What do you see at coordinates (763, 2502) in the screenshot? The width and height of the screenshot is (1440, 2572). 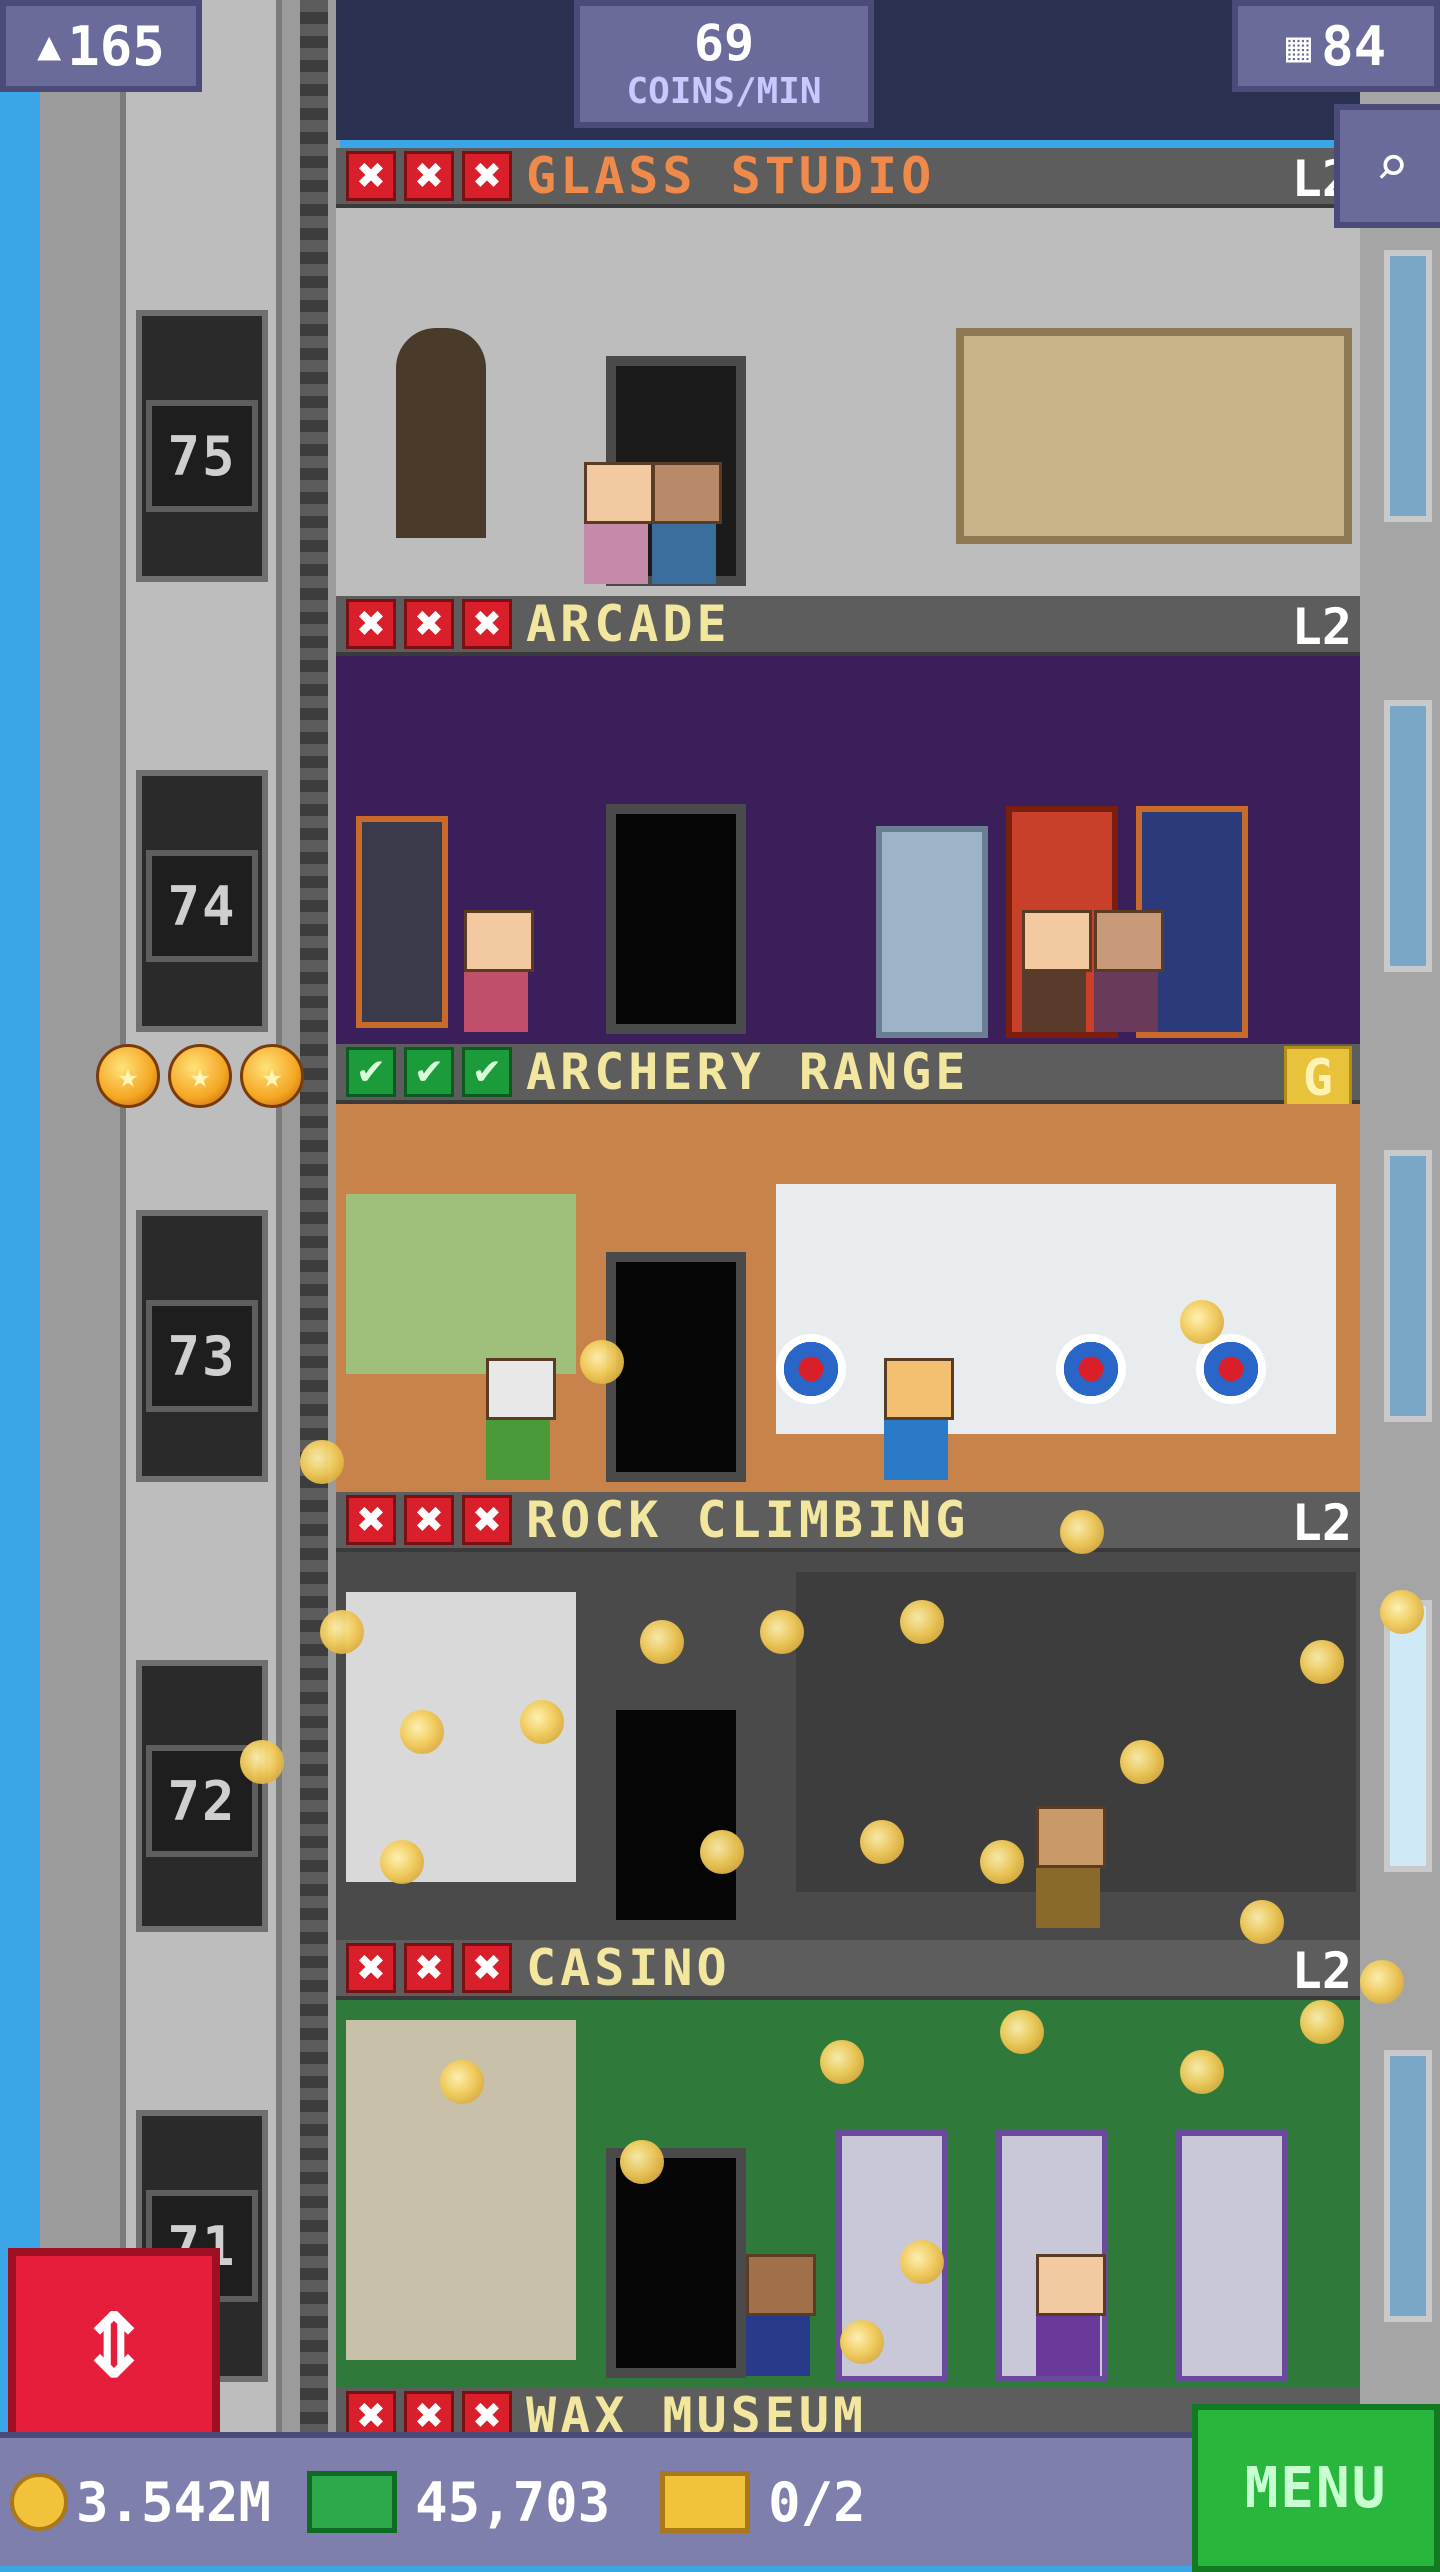 I see `tickets-balance: 0/2` at bounding box center [763, 2502].